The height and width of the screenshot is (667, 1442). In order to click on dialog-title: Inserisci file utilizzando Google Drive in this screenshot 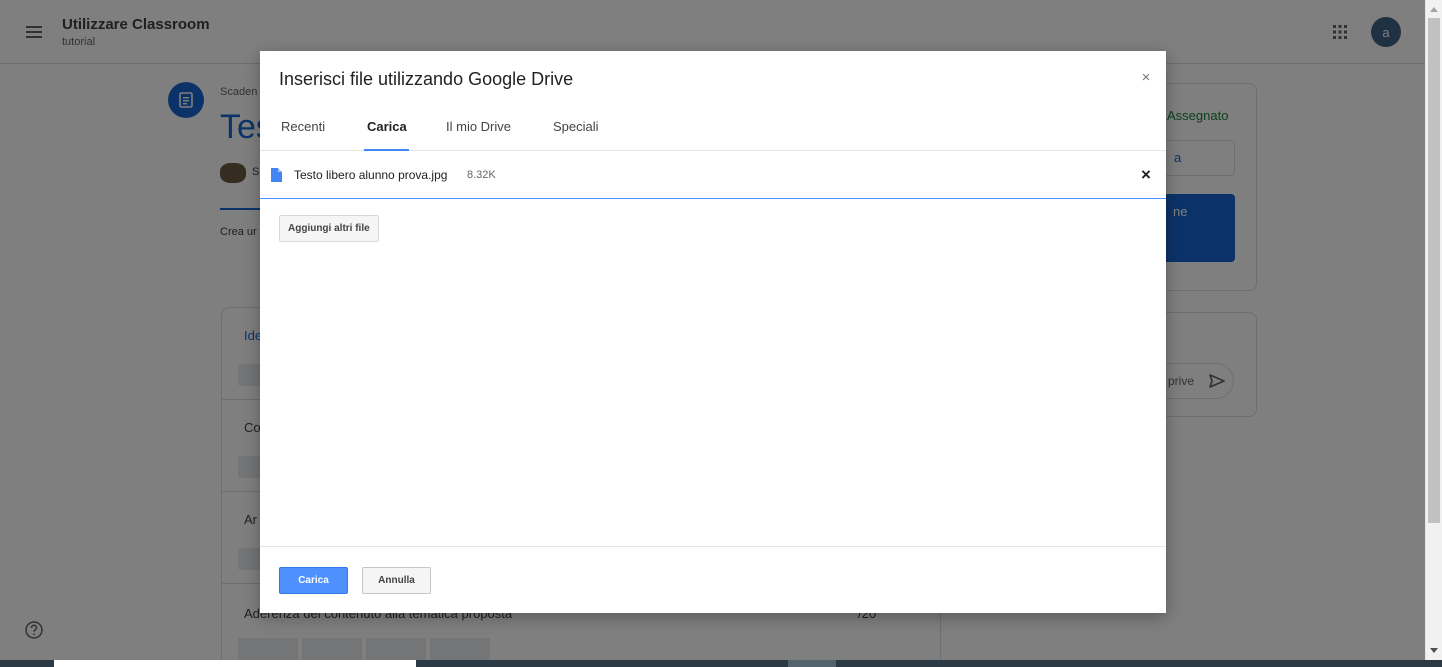, I will do `click(426, 79)`.